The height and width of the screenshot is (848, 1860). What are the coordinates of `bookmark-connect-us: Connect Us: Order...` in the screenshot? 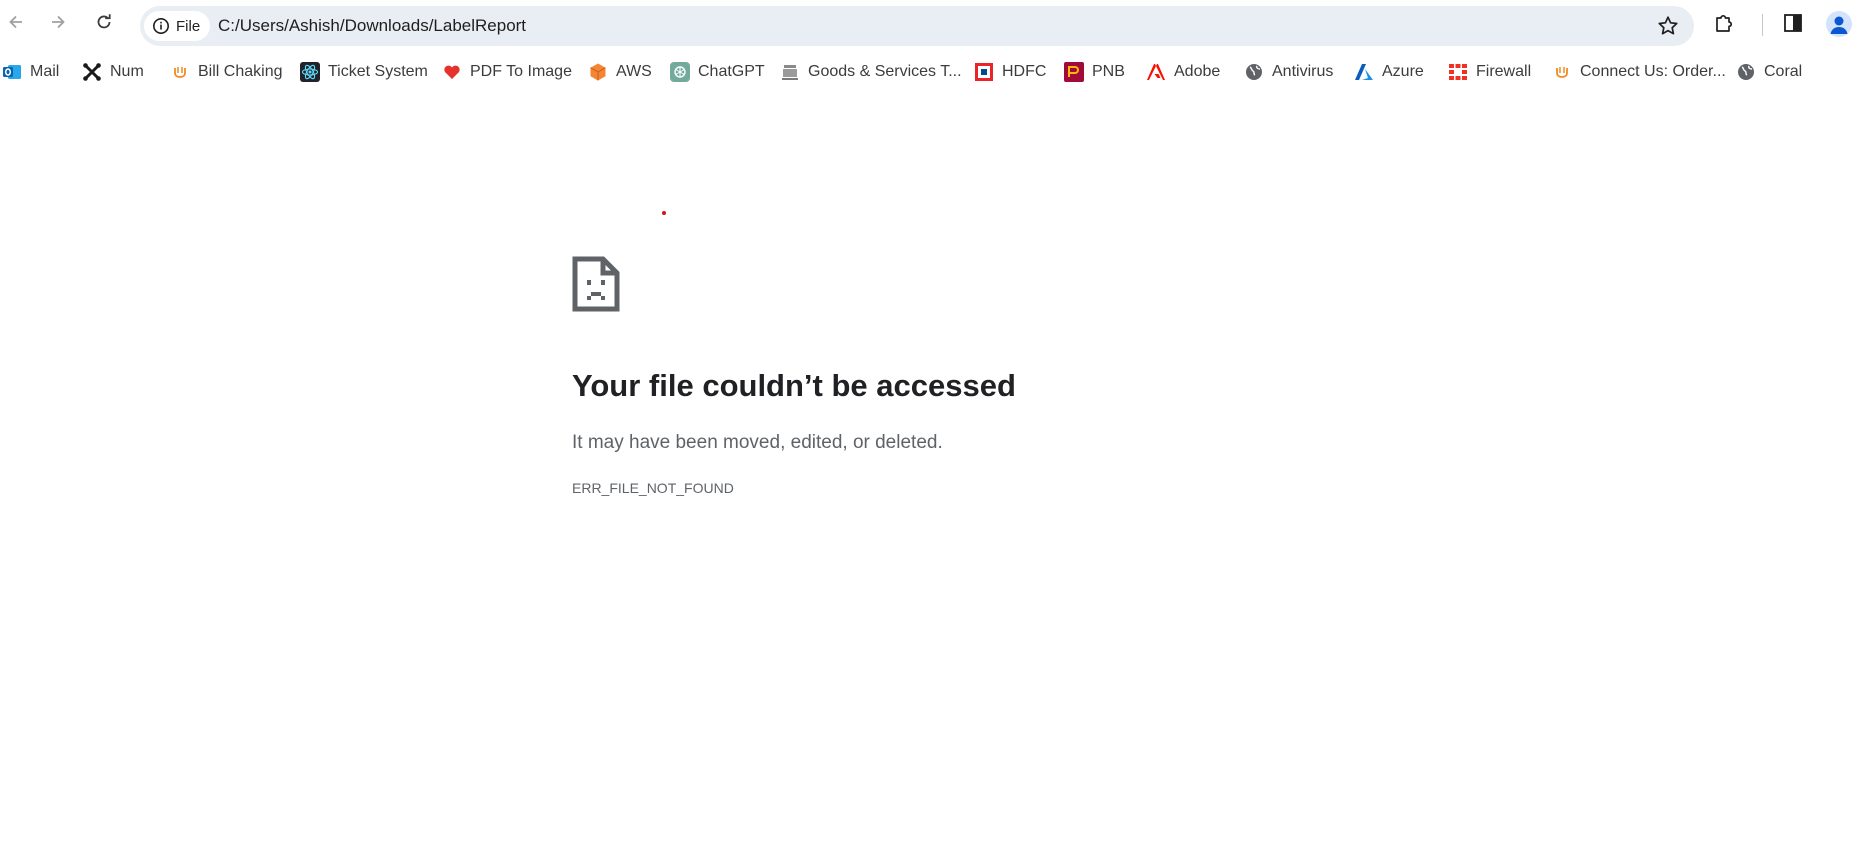 It's located at (1639, 72).